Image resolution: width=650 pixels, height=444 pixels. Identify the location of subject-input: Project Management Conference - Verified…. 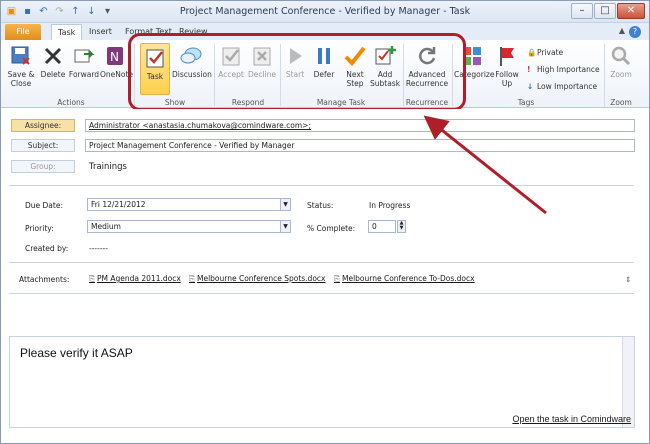
(360, 145).